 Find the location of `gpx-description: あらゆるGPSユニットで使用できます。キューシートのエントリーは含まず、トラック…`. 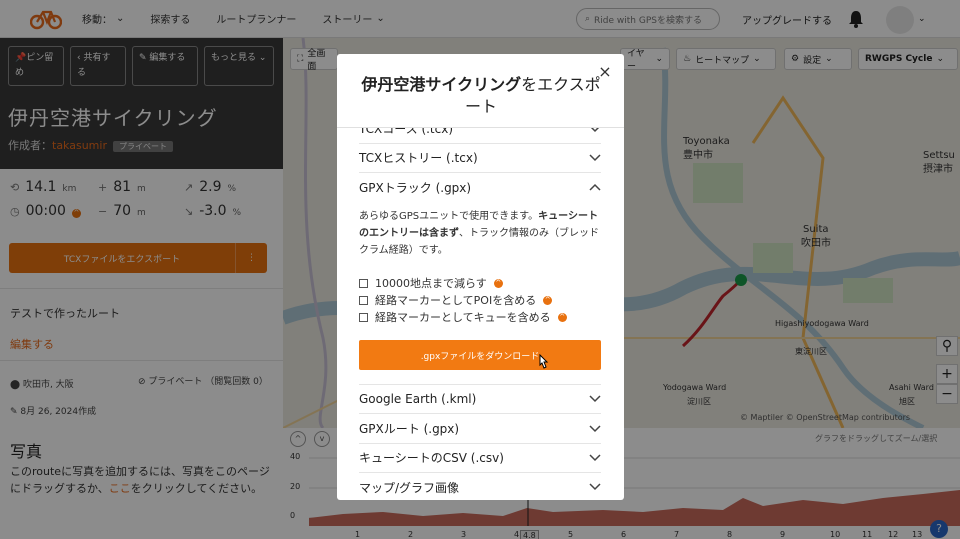

gpx-description: あらゆるGPSユニットで使用できます。キューシートのエントリーは含まず、トラック… is located at coordinates (479, 233).